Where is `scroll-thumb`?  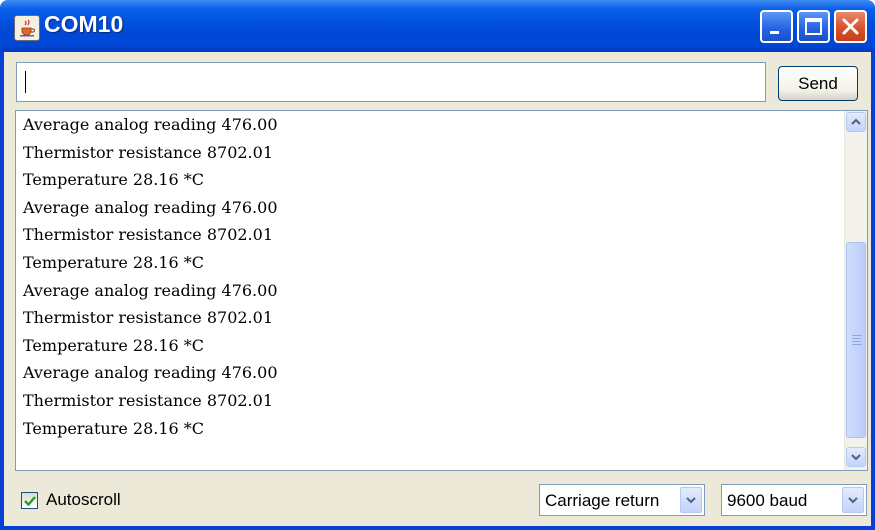
scroll-thumb is located at coordinates (856, 340).